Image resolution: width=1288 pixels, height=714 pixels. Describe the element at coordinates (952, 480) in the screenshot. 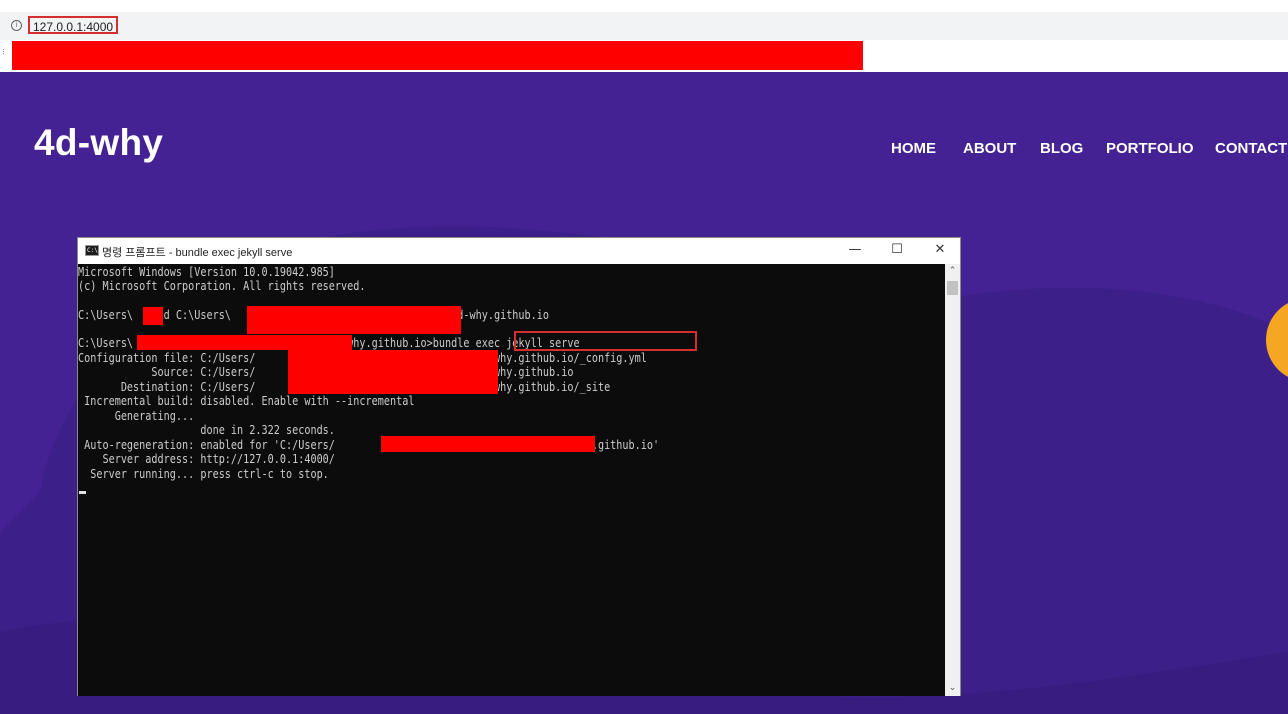

I see `console-scrollbar: ⌃ ⌄` at that location.